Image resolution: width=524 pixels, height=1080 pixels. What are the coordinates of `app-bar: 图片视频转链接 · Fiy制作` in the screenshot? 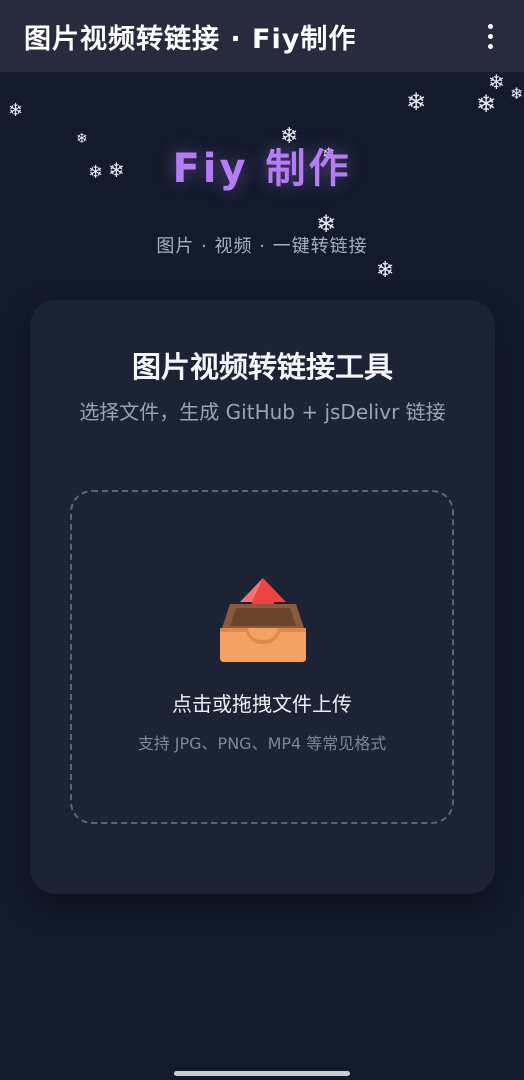 It's located at (262, 36).